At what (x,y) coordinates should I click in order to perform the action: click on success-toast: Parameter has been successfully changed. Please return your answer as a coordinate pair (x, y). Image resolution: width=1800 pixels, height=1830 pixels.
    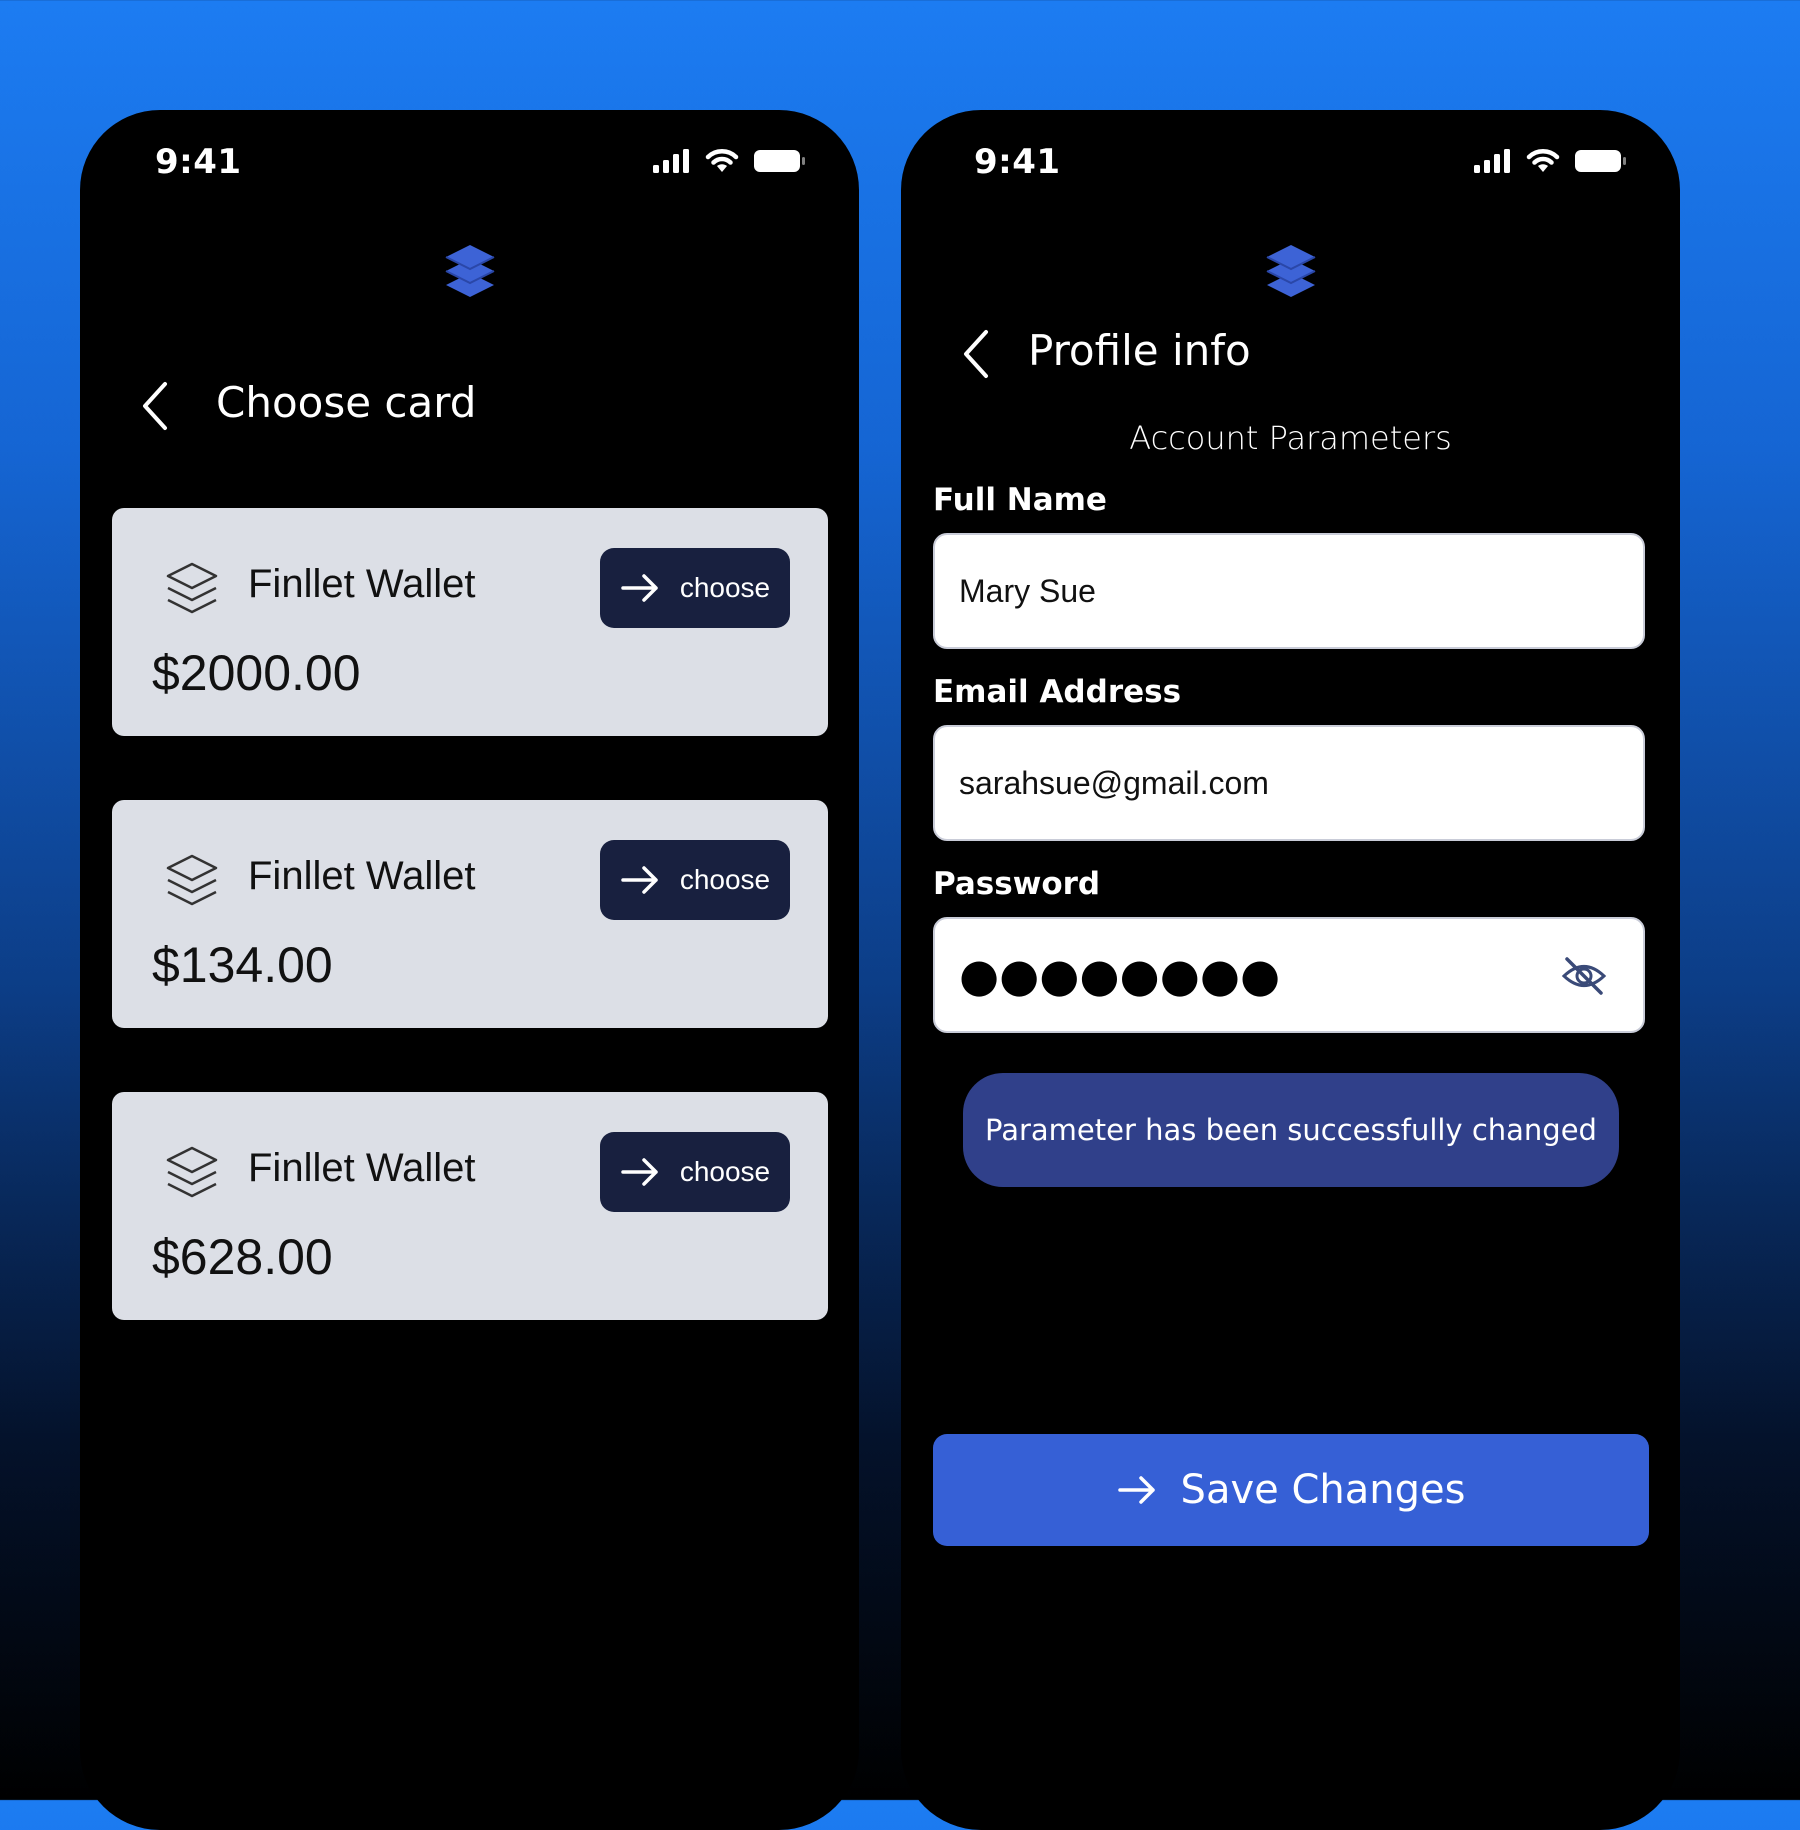
    Looking at the image, I should click on (1291, 1130).